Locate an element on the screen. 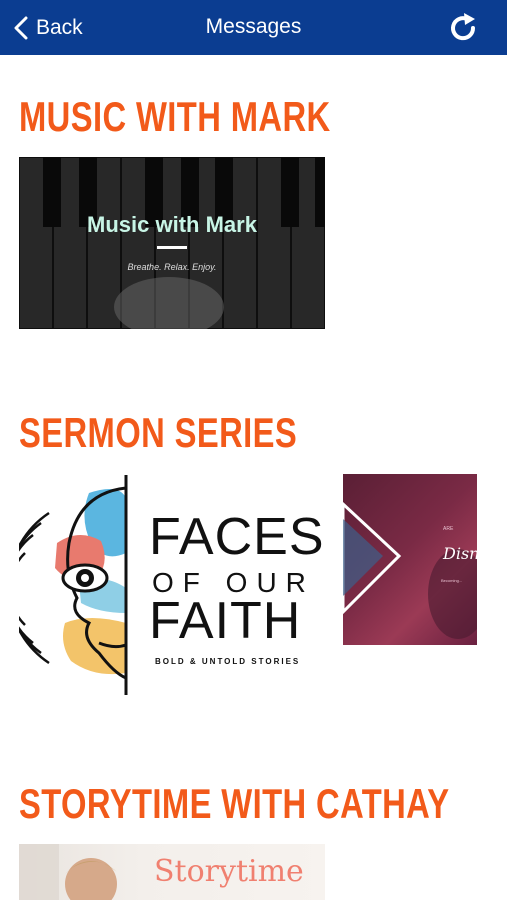  nav-bar: Back Messages is located at coordinates (253, 27).